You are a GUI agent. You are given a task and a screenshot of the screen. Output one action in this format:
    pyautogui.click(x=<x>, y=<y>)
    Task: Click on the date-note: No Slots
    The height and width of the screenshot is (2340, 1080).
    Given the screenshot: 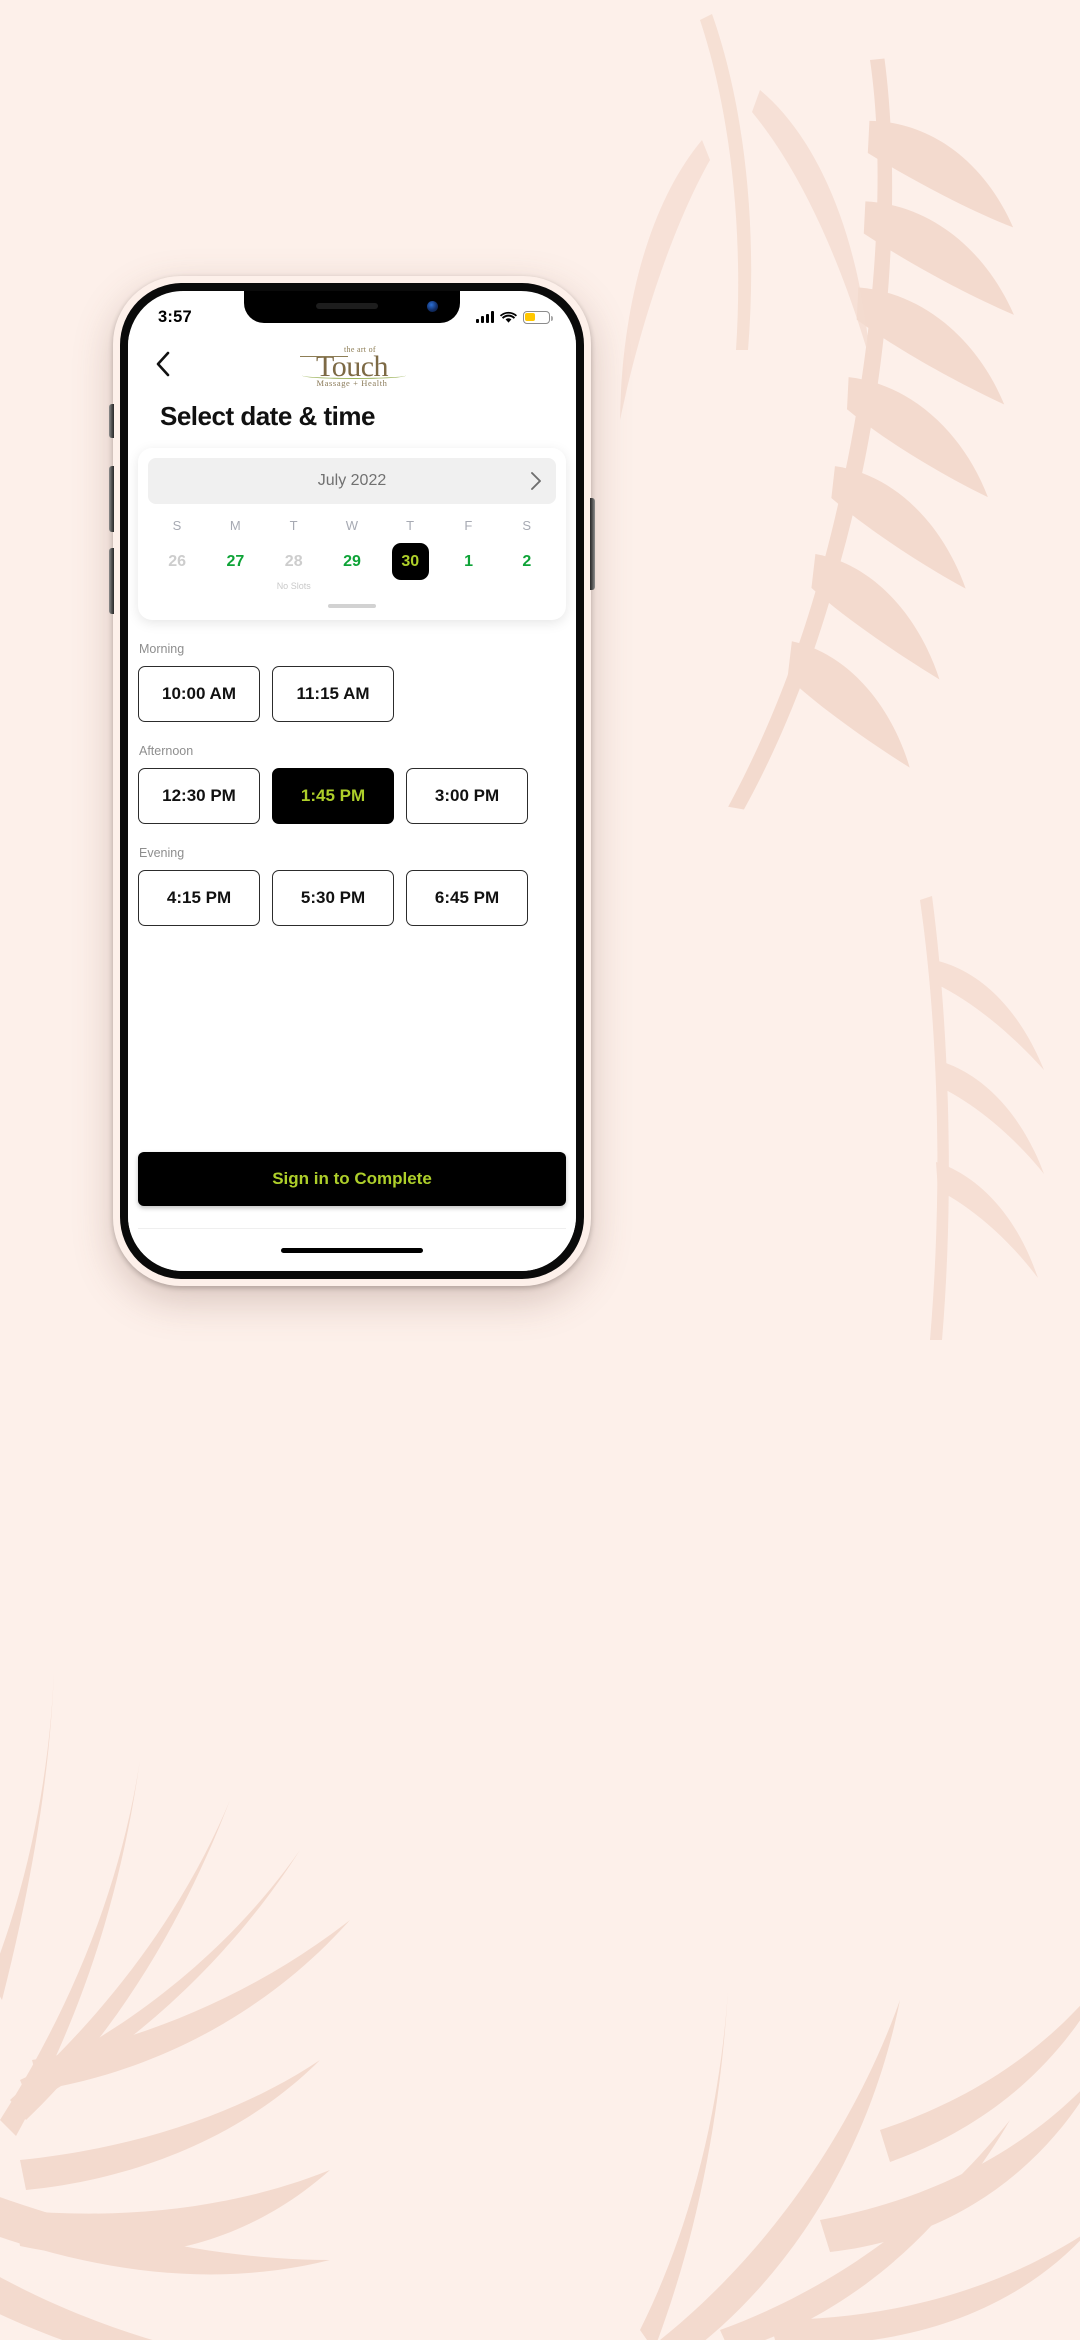 What is the action you would take?
    pyautogui.click(x=293, y=586)
    